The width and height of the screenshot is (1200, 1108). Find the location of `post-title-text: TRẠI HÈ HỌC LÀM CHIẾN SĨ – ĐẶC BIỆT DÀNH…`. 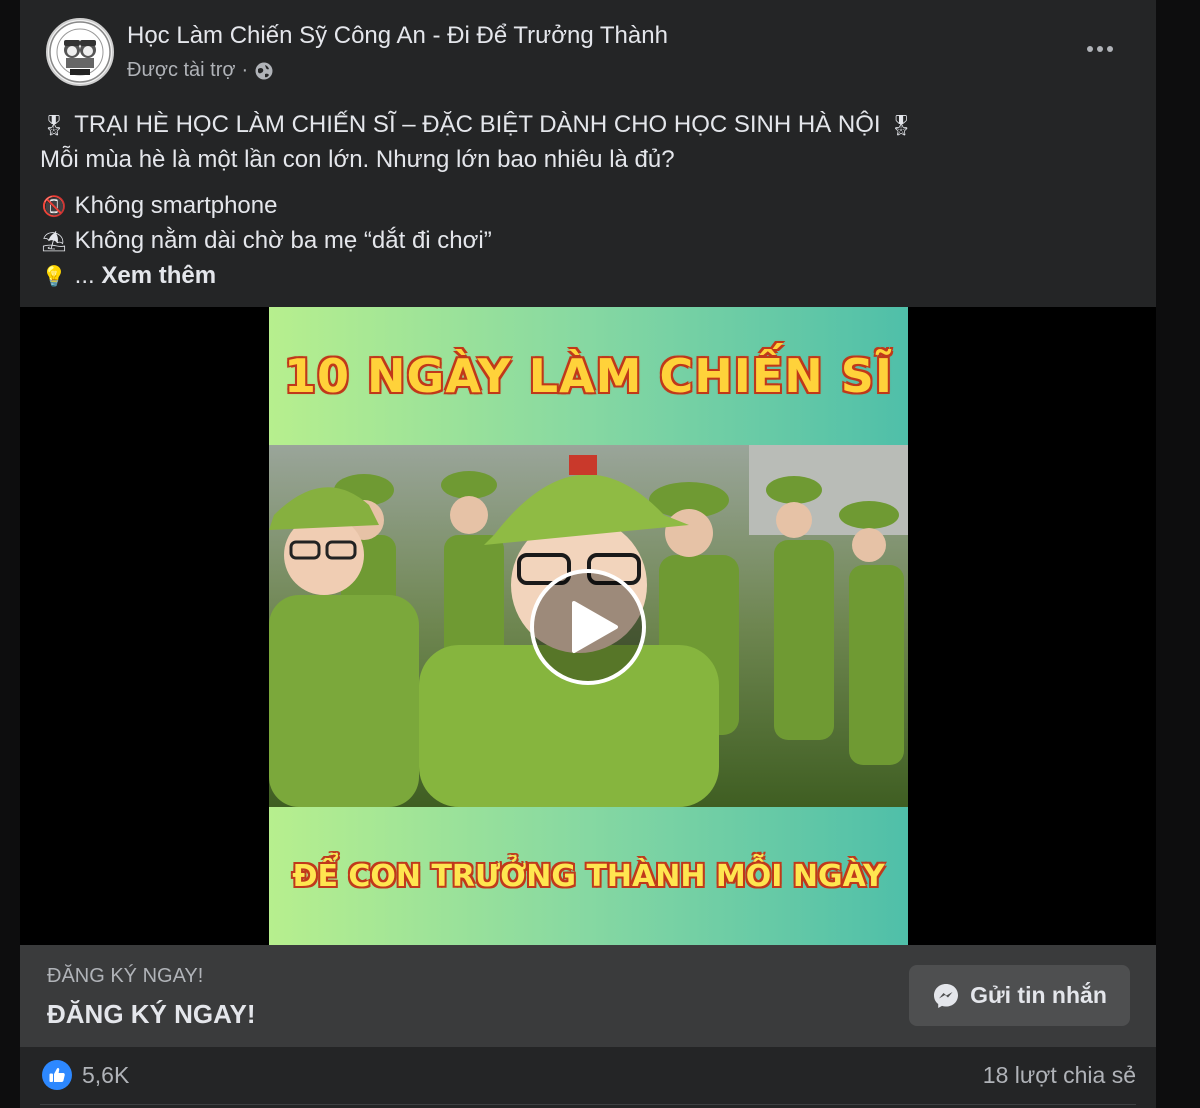

post-title-text: TRẠI HÈ HỌC LÀM CHIẾN SĨ – ĐẶC BIỆT DÀNH… is located at coordinates (477, 124).